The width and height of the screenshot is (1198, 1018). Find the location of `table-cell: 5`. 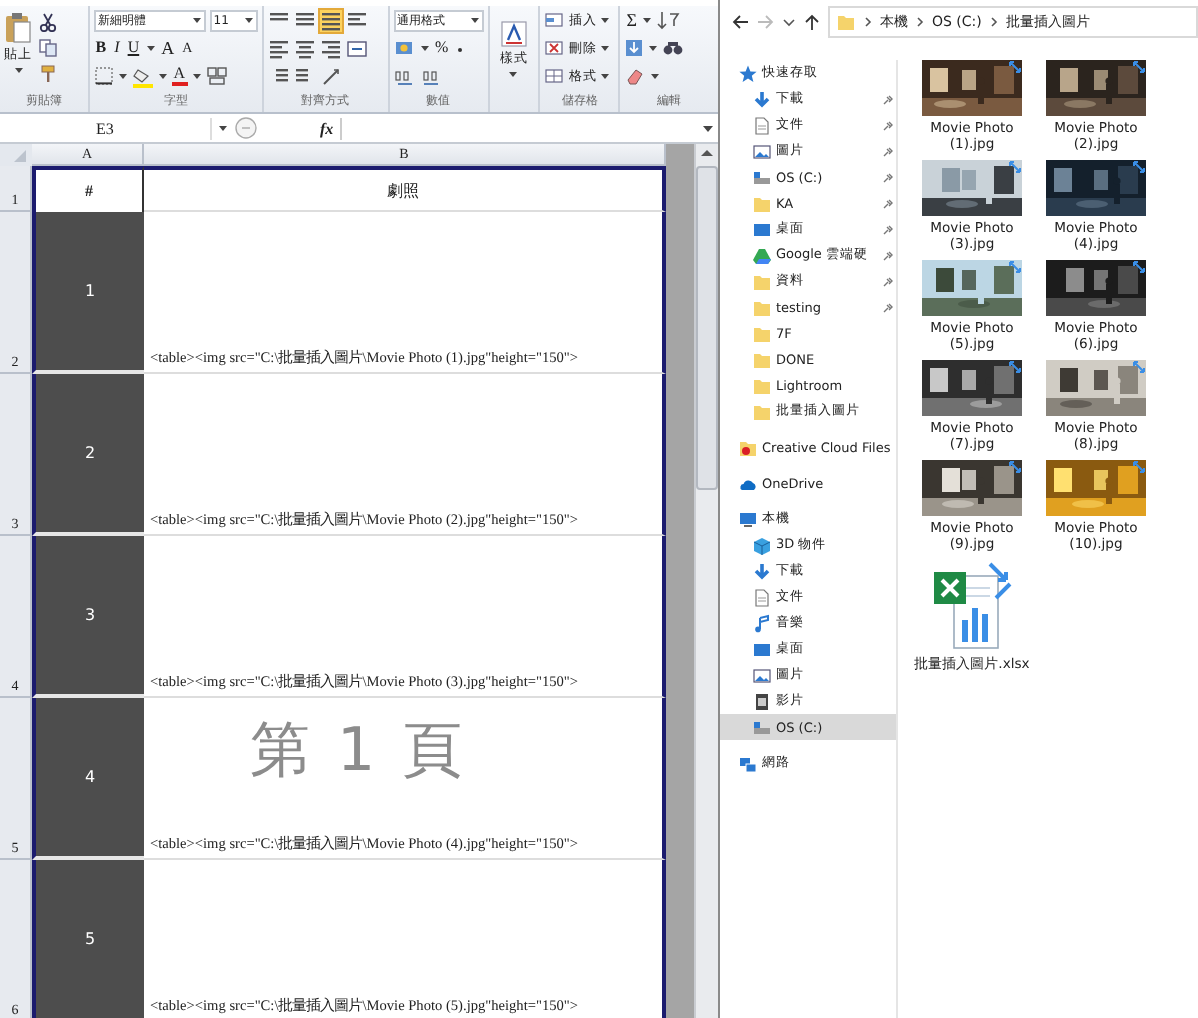

table-cell: 5 is located at coordinates (88, 939).